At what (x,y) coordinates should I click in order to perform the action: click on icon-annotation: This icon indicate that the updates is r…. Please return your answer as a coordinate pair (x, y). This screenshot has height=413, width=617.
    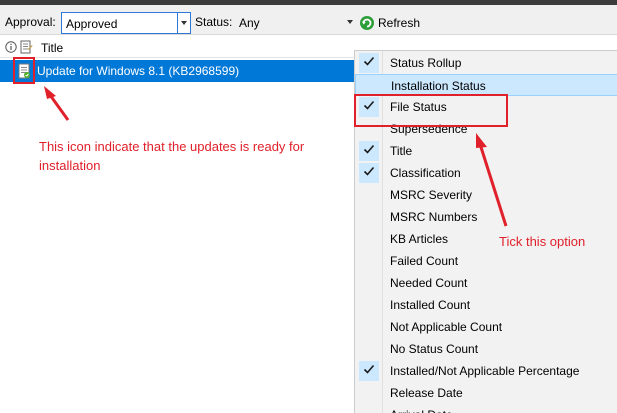
    Looking at the image, I should click on (172, 156).